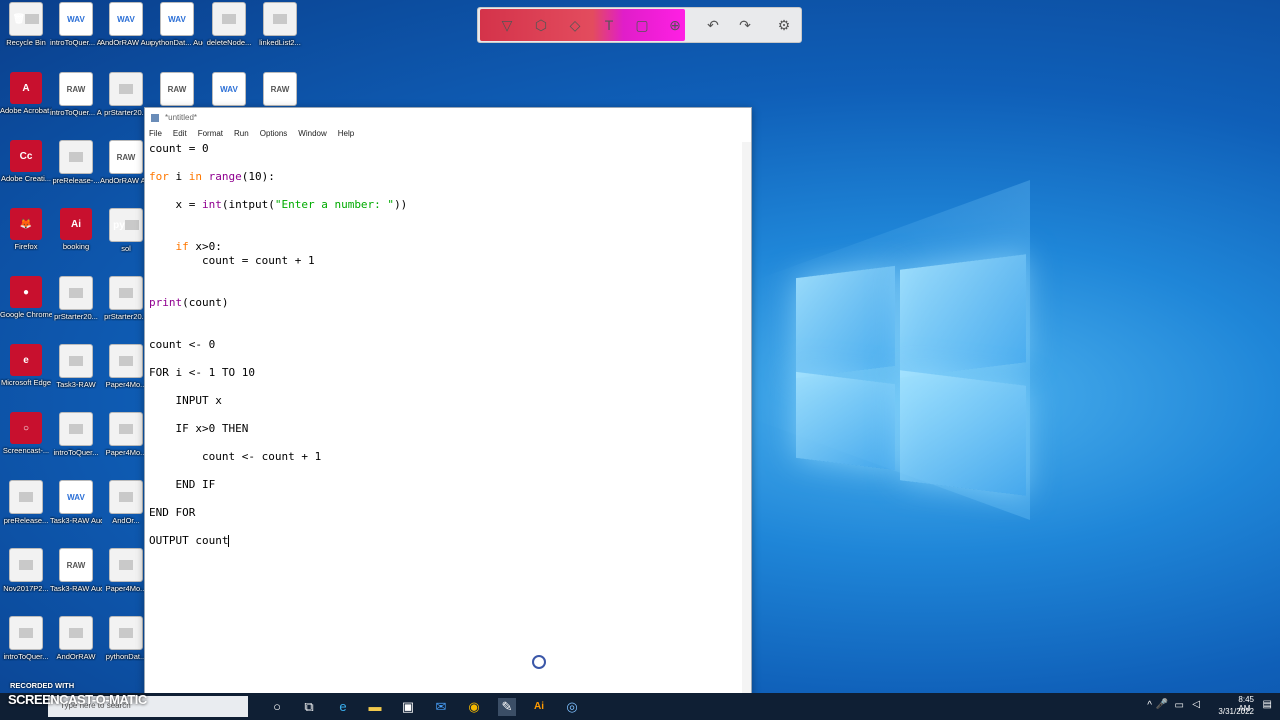 The height and width of the screenshot is (720, 1280). What do you see at coordinates (77, 699) in the screenshot?
I see `screencast-brand-watermark: SCREENCAST-O-MATIC` at bounding box center [77, 699].